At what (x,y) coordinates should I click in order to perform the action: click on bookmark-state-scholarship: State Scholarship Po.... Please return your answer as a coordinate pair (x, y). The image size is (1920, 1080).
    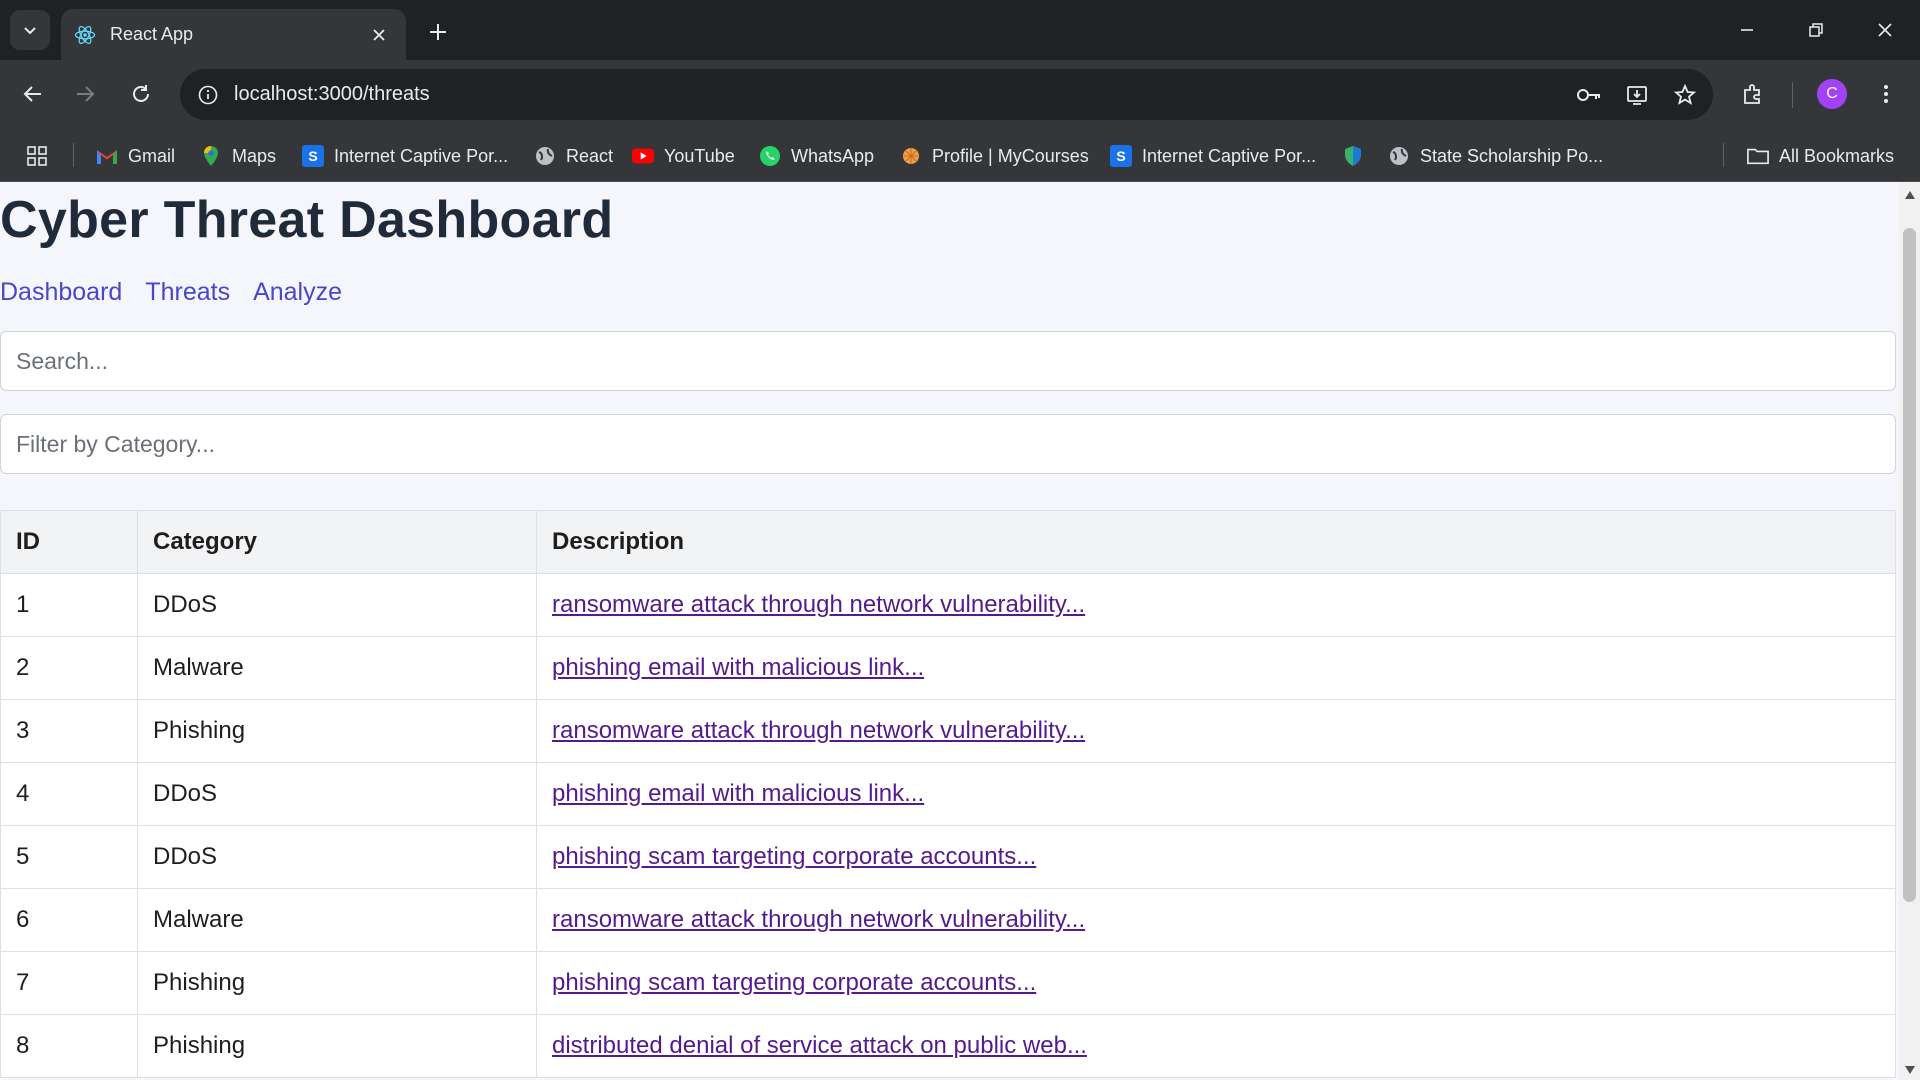
    Looking at the image, I should click on (1495, 156).